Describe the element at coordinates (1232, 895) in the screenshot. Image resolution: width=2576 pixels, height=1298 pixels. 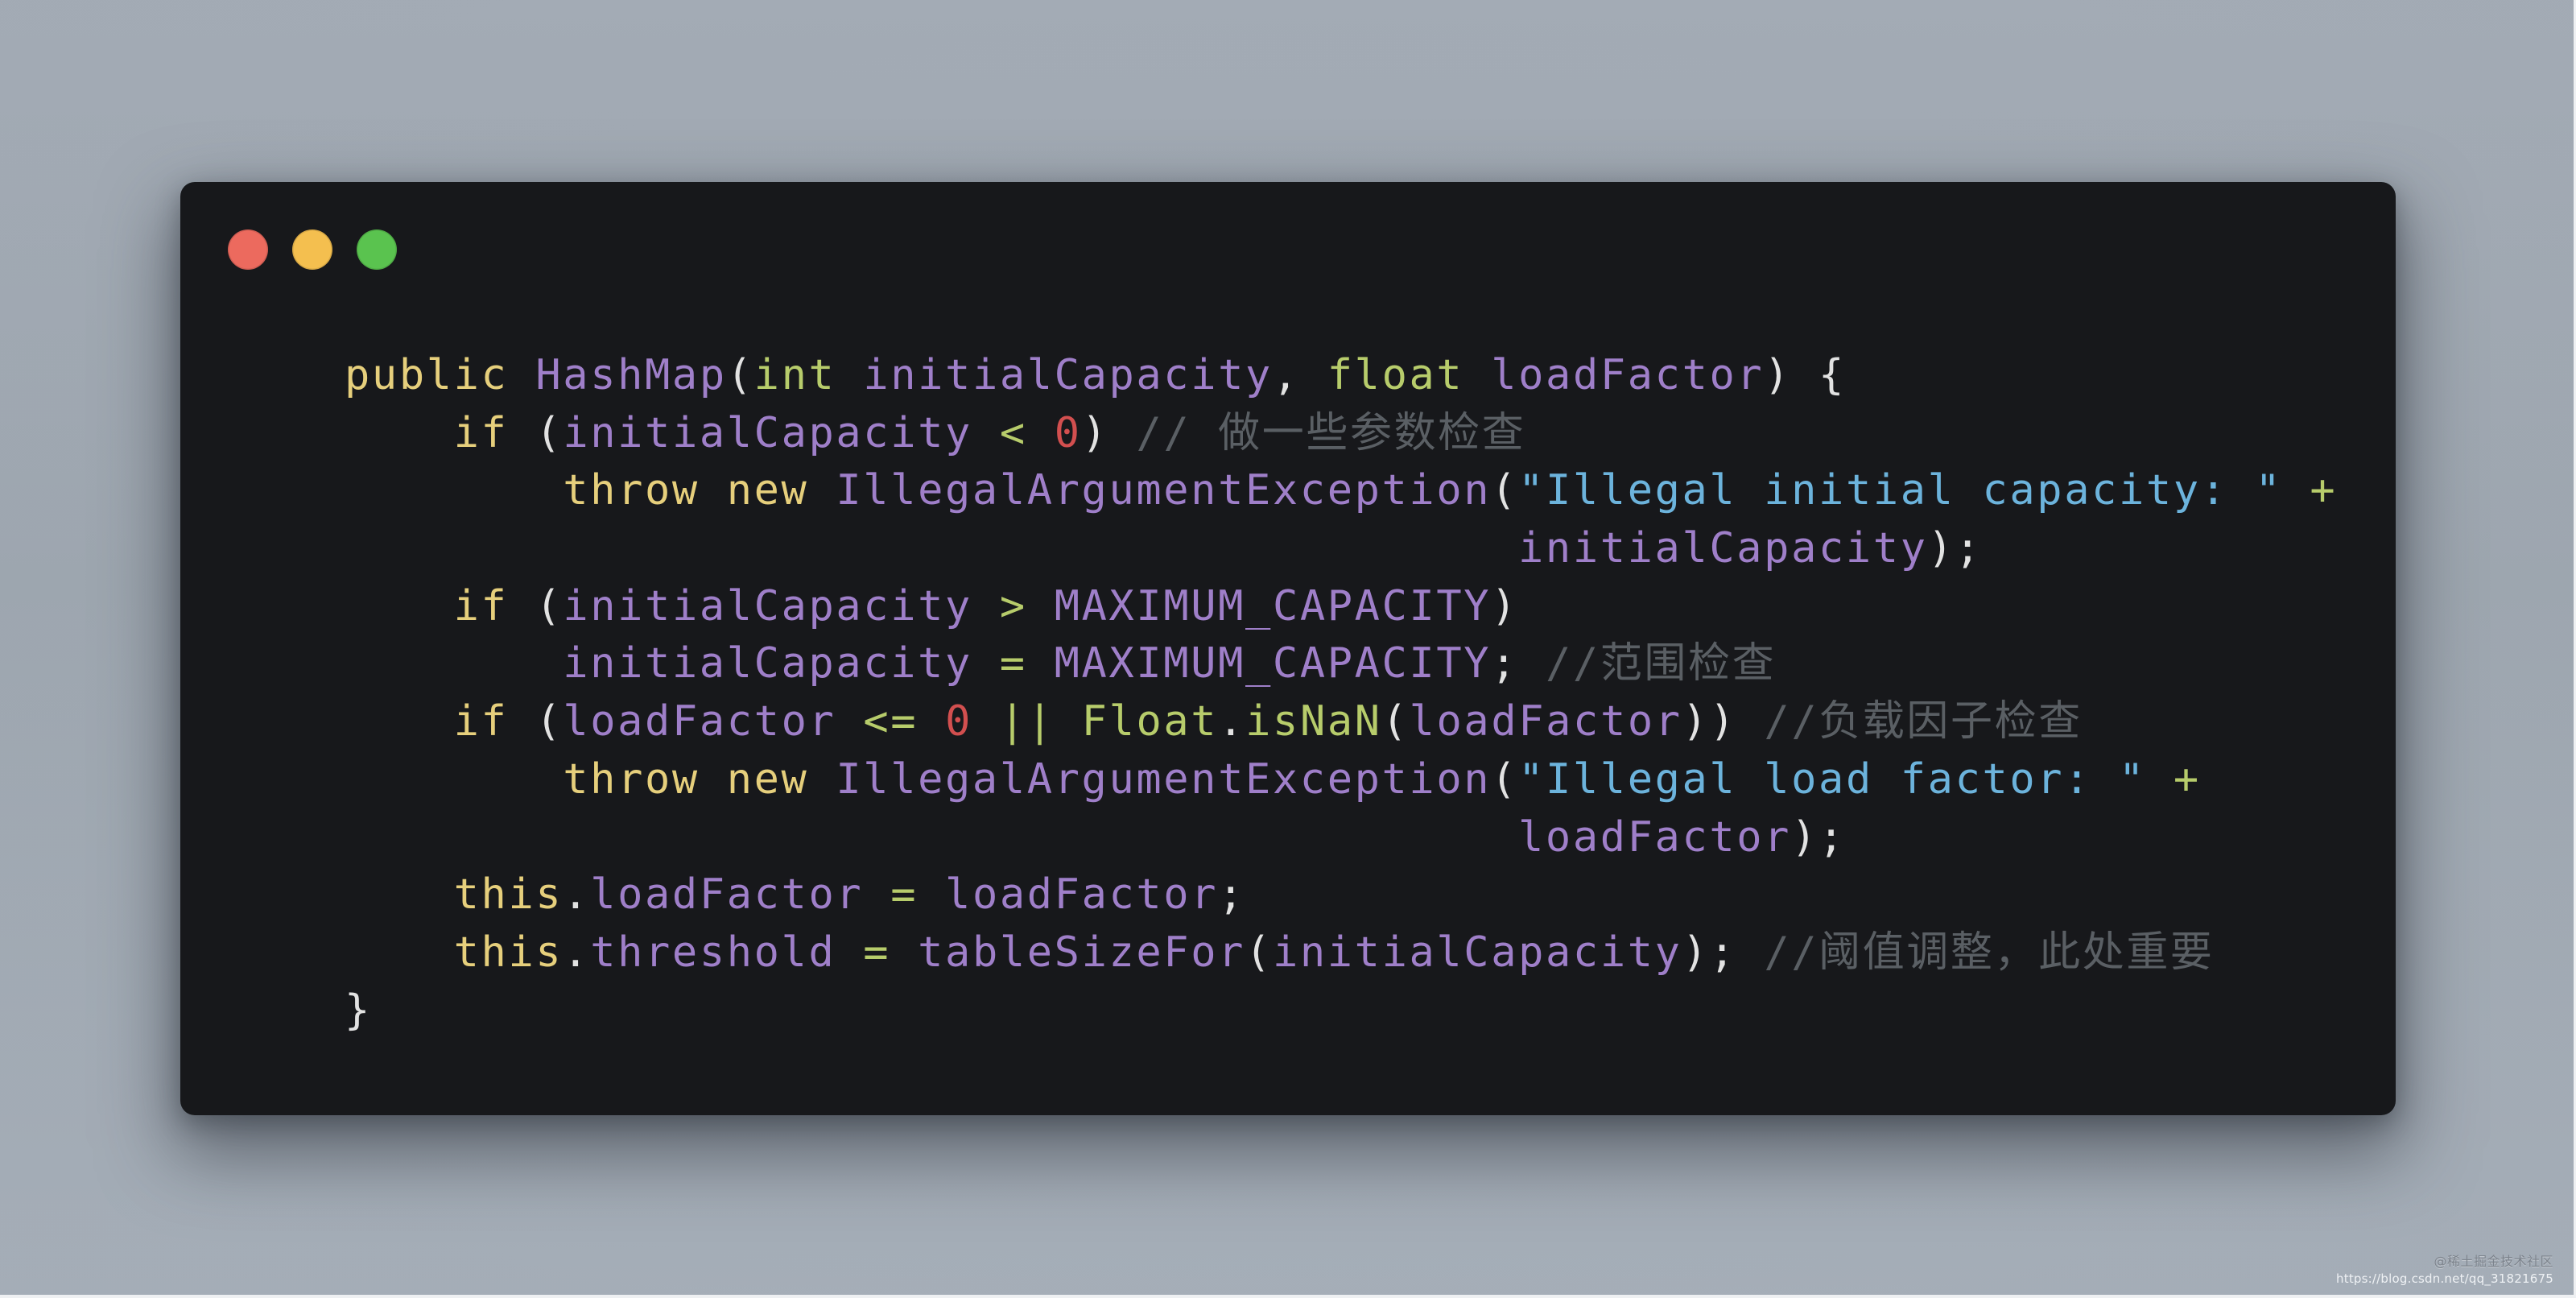
I see `code-token-punctuation: ;` at that location.